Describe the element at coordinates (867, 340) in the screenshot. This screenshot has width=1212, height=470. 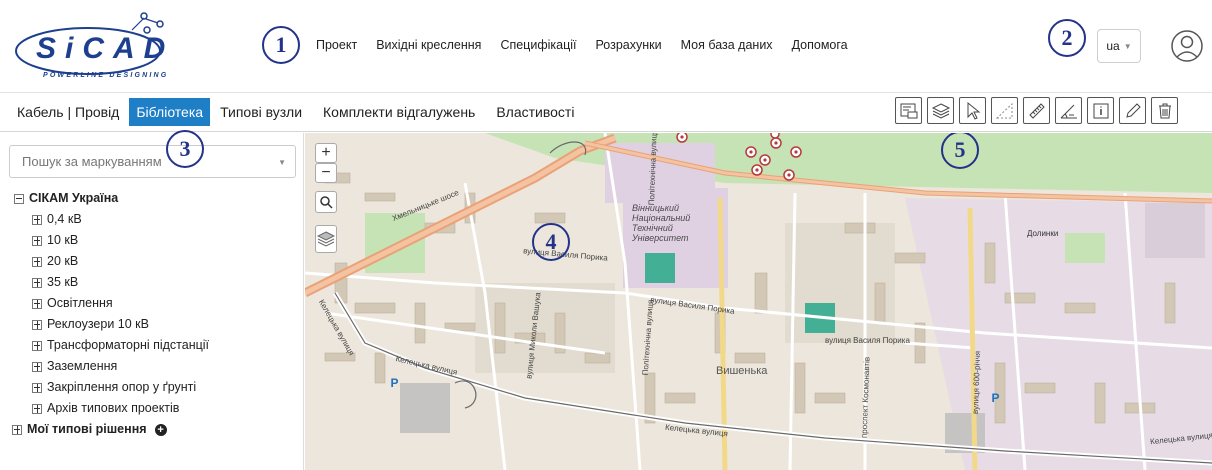
I see `street-label: вулиця Василя Порика` at that location.